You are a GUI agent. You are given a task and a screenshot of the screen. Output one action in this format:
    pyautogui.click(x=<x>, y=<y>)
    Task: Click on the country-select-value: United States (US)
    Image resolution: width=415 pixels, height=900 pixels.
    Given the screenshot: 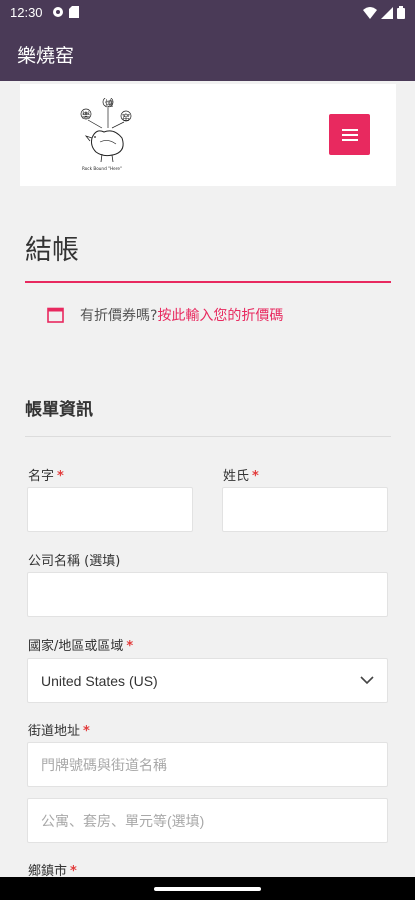 What is the action you would take?
    pyautogui.click(x=99, y=680)
    